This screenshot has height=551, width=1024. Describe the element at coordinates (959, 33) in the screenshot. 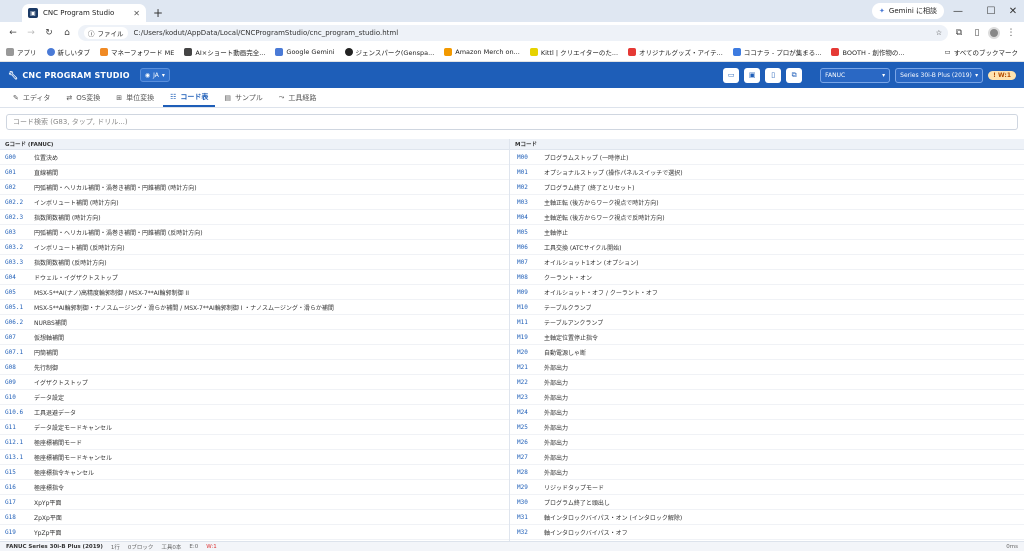

I see `extensions-icon: ⧉` at that location.